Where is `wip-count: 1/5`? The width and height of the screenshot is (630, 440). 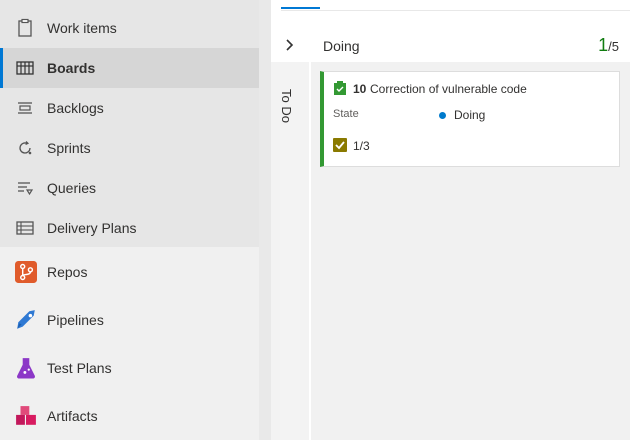 wip-count: 1/5 is located at coordinates (608, 45).